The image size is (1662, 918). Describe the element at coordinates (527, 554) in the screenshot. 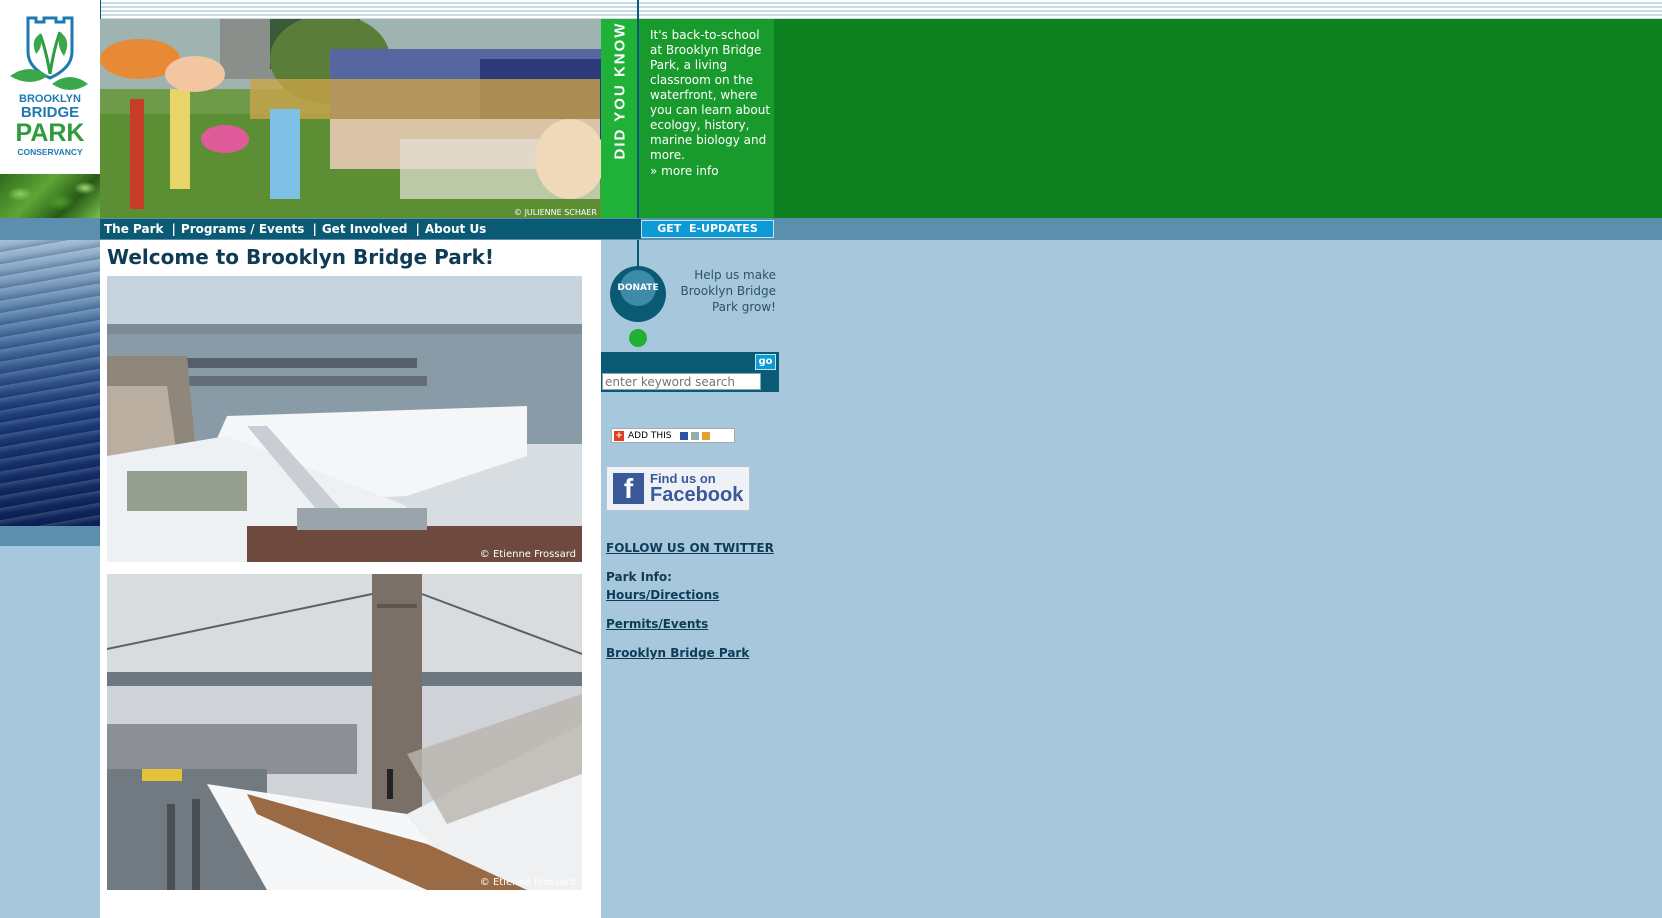

I see `photo1-credit: © Etienne Frossard` at that location.